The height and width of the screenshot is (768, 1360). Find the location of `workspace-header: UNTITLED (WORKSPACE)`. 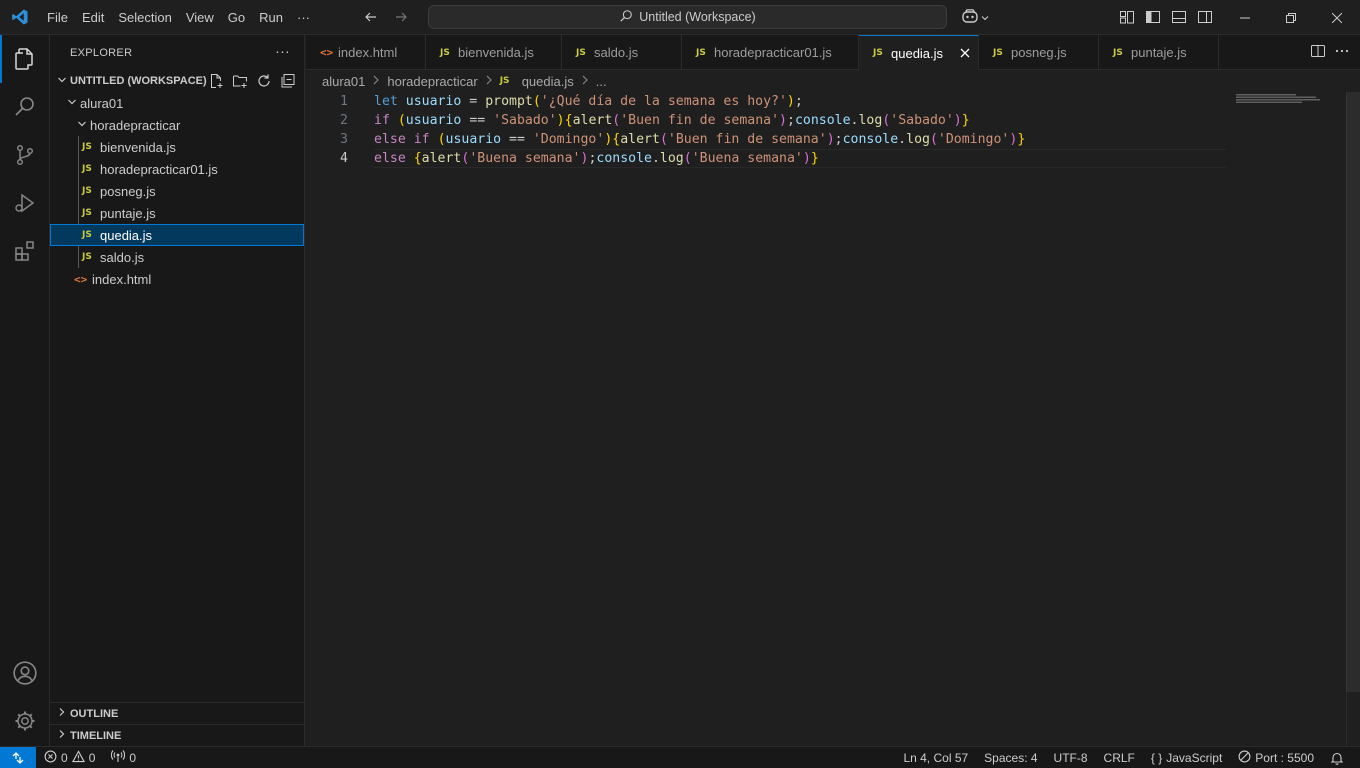

workspace-header: UNTITLED (WORKSPACE) is located at coordinates (177, 81).